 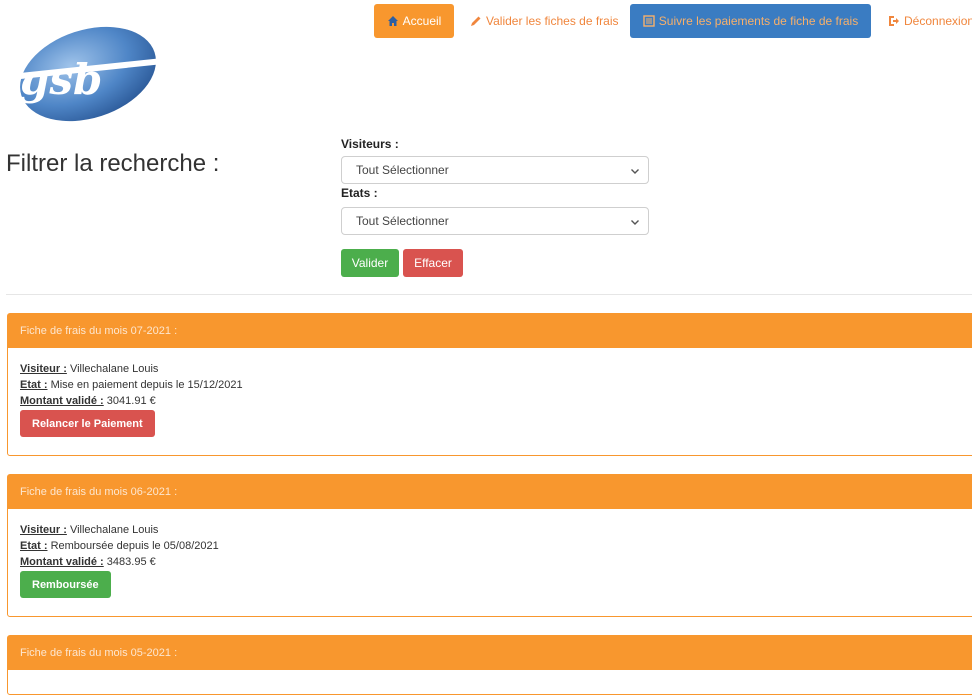 What do you see at coordinates (489, 294) in the screenshot?
I see `divider` at bounding box center [489, 294].